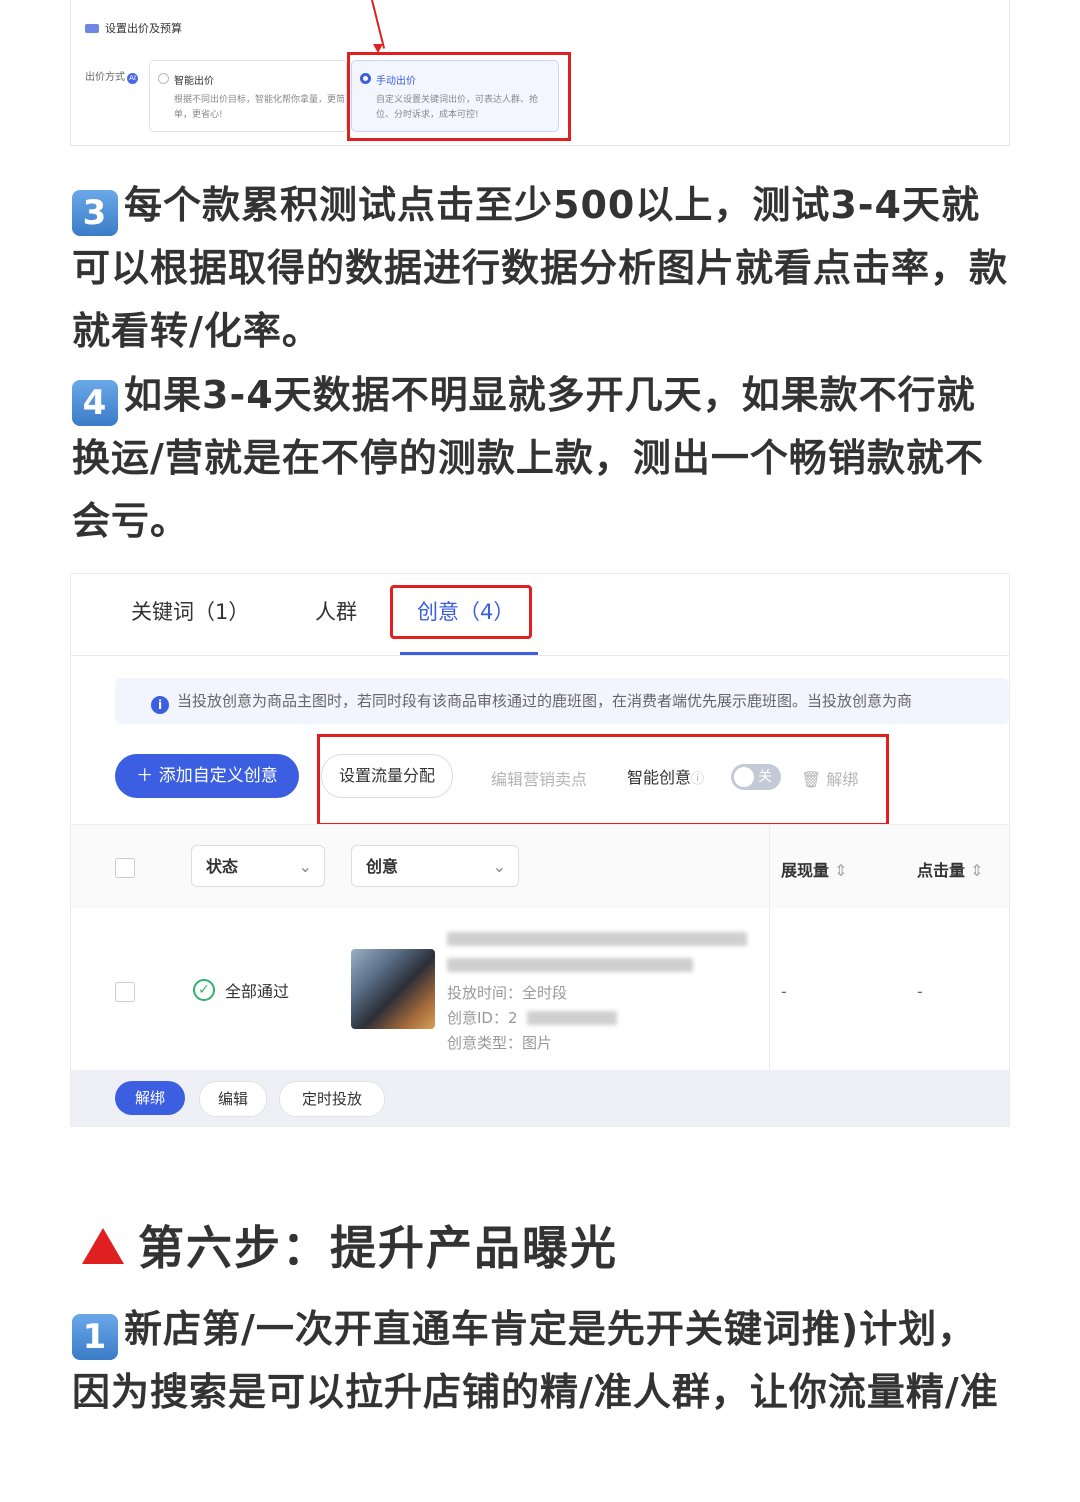  What do you see at coordinates (160, 705) in the screenshot?
I see `info-icon: i` at bounding box center [160, 705].